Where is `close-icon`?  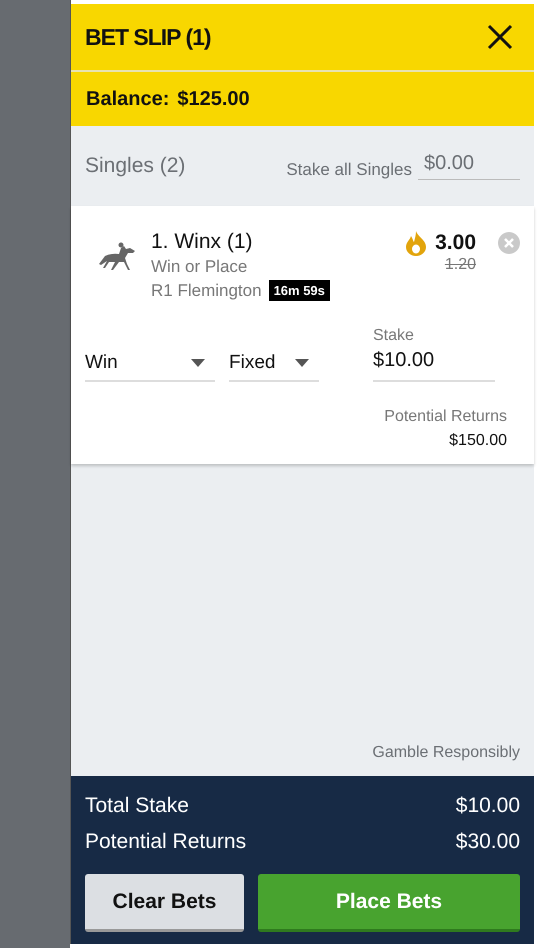
close-icon is located at coordinates (500, 37).